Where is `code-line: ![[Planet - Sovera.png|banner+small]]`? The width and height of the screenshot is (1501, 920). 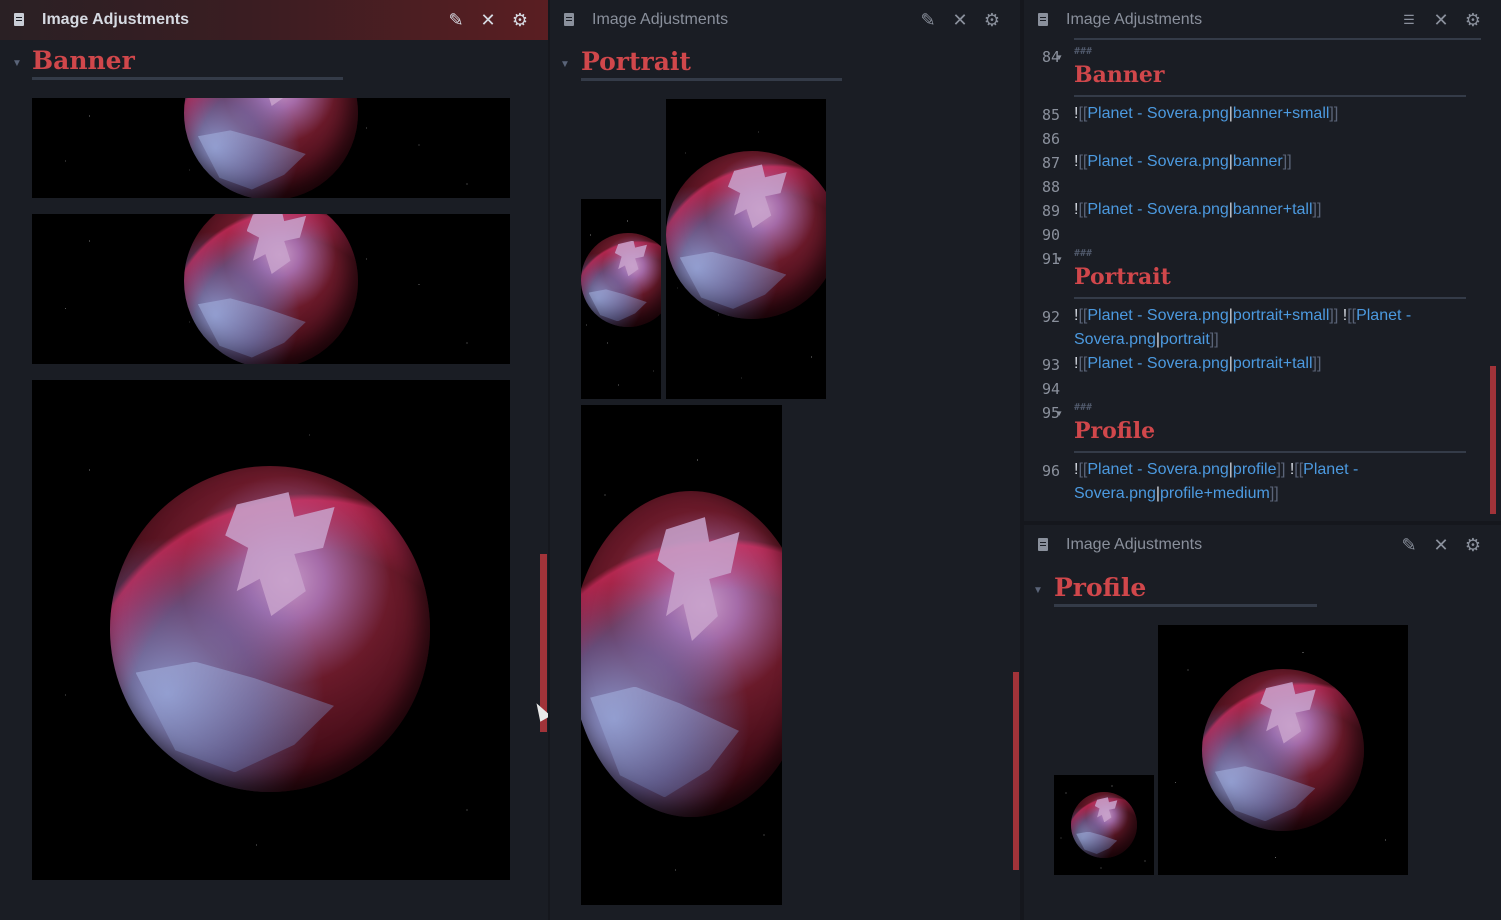
code-line: ![[Planet - Sovera.png|banner+small]] is located at coordinates (1272, 114).